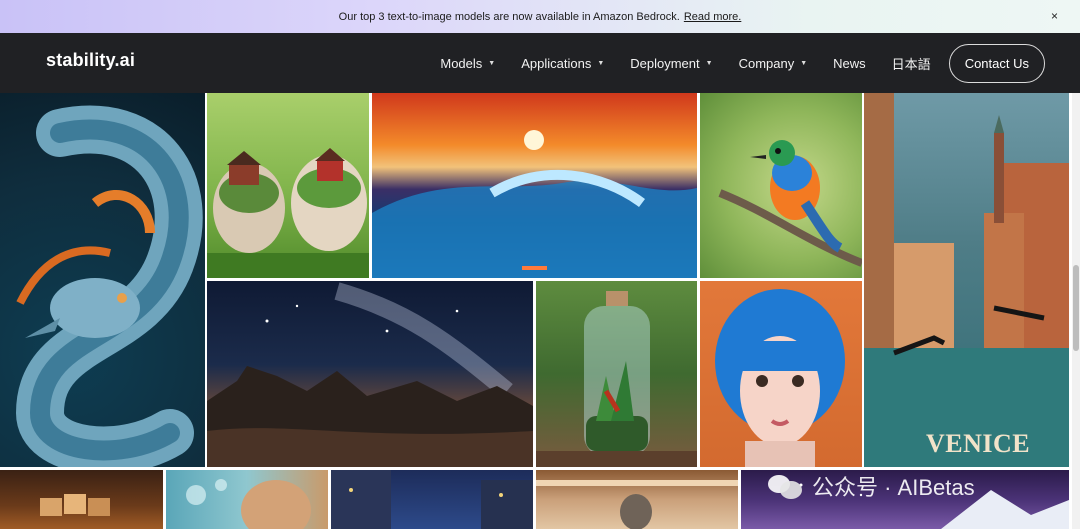 The width and height of the screenshot is (1080, 529). What do you see at coordinates (785, 486) in the screenshot?
I see `wechat-icon` at bounding box center [785, 486].